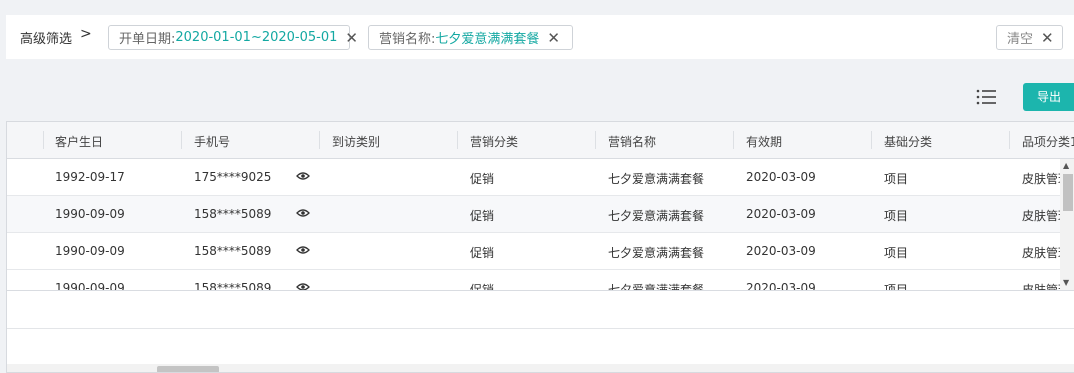  What do you see at coordinates (494, 141) in the screenshot?
I see `column-header-marketing-category: 营销分类` at bounding box center [494, 141].